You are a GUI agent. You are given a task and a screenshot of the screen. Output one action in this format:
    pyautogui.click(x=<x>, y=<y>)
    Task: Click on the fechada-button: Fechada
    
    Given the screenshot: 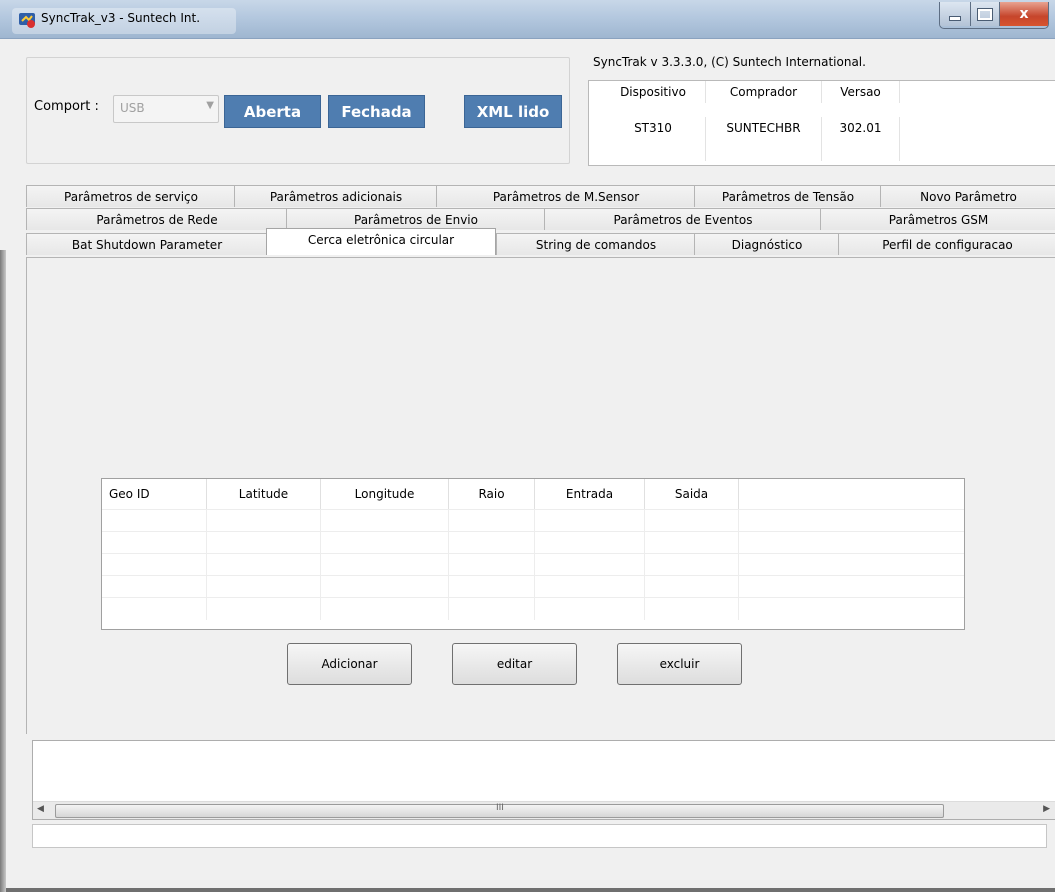 What is the action you would take?
    pyautogui.click(x=376, y=111)
    